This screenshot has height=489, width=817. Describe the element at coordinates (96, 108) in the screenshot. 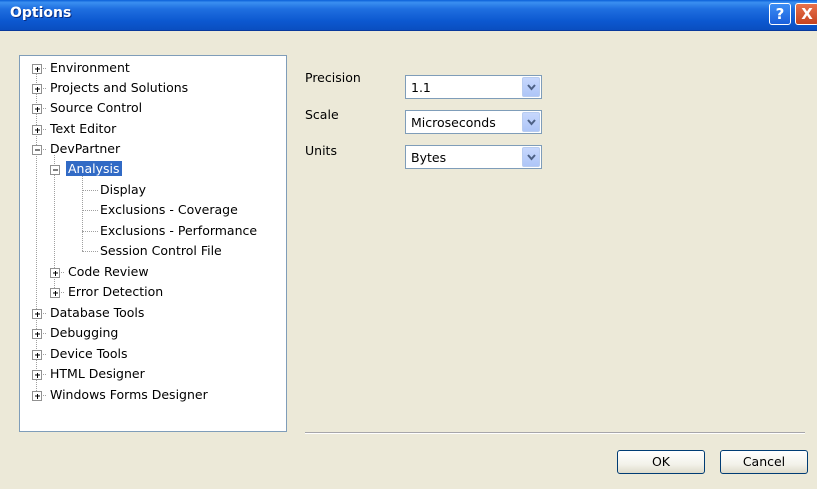

I see `tree-item-source-control: Source Control` at that location.